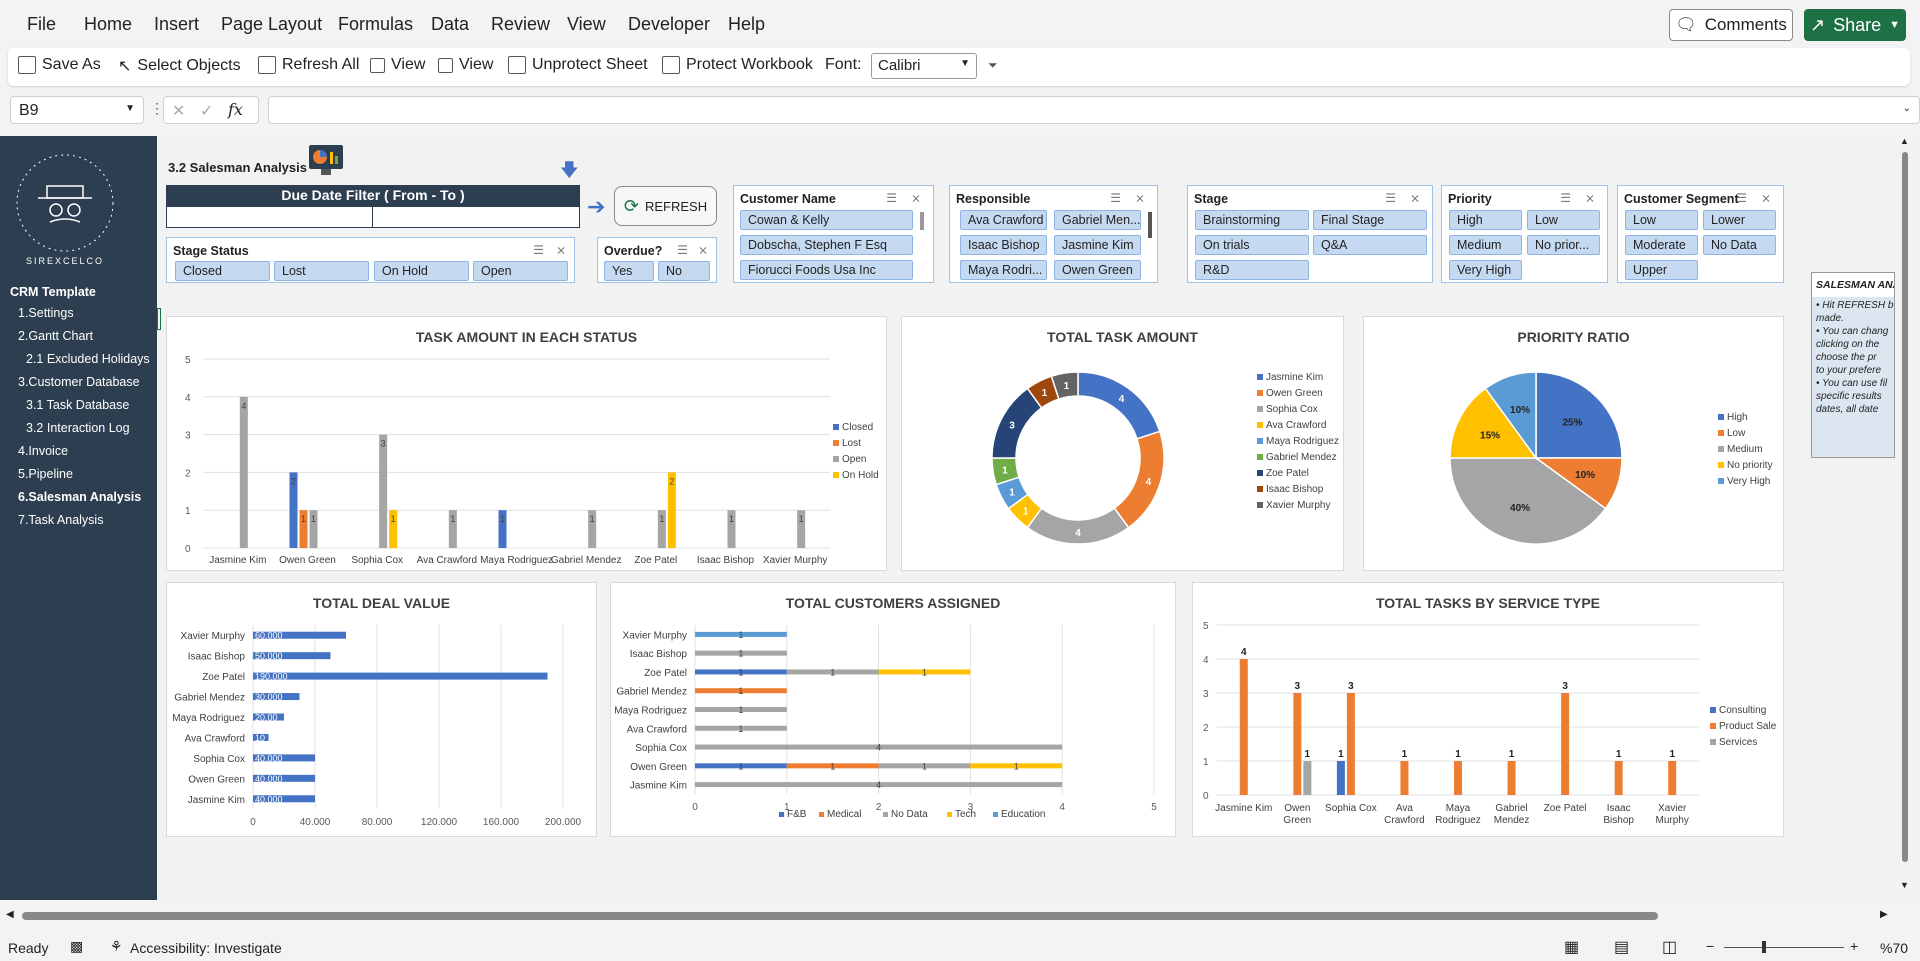 This screenshot has width=1920, height=961. I want to click on horizontal-scrollbar: ◀ ▶, so click(950, 916).